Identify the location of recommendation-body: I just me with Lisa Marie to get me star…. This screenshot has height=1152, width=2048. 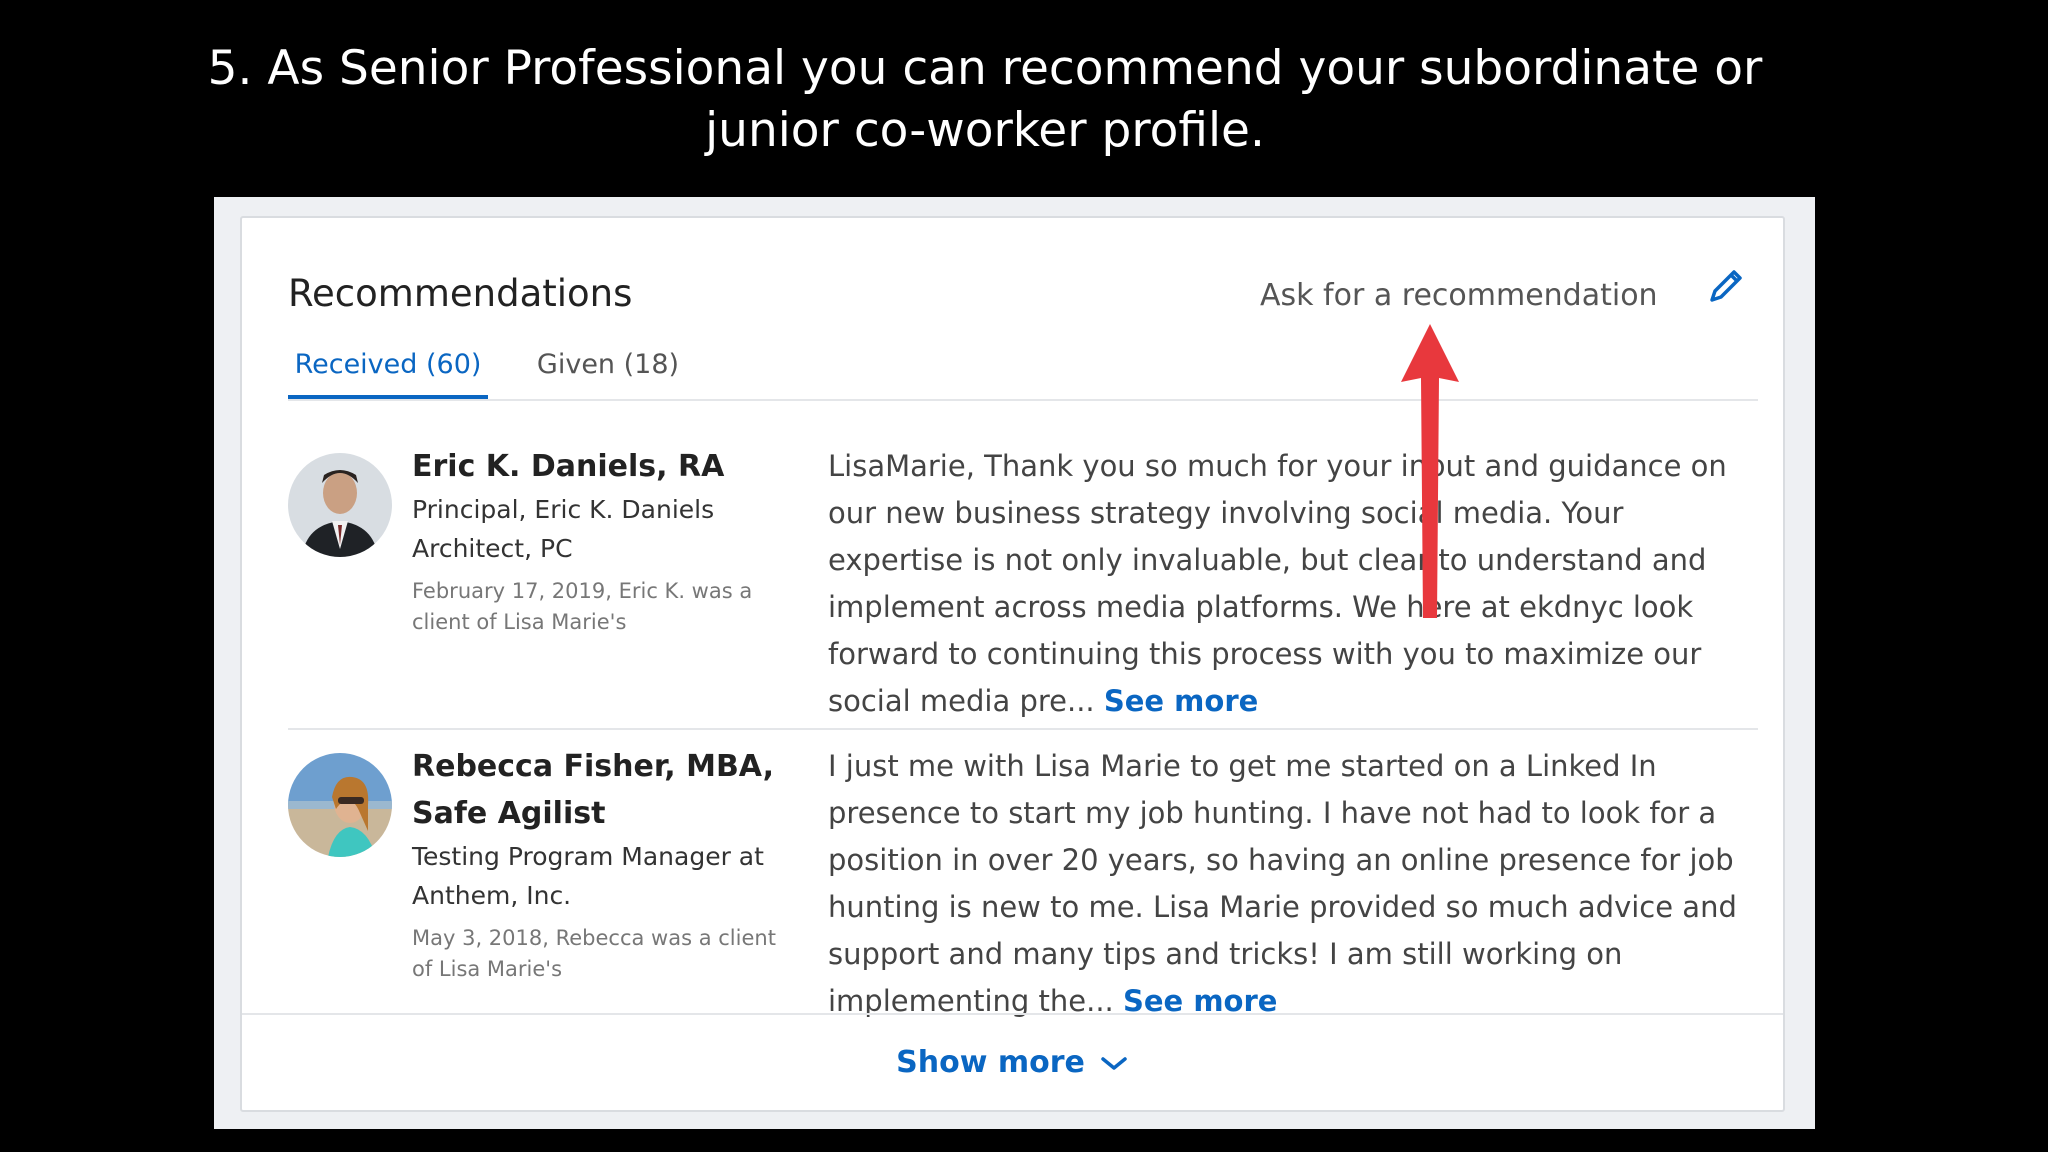
(1282, 883).